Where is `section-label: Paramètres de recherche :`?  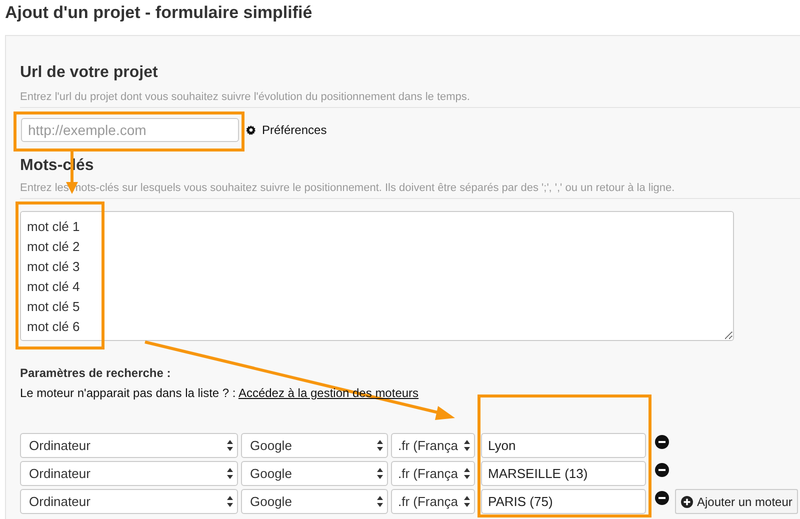
section-label: Paramètres de recherche : is located at coordinates (96, 373).